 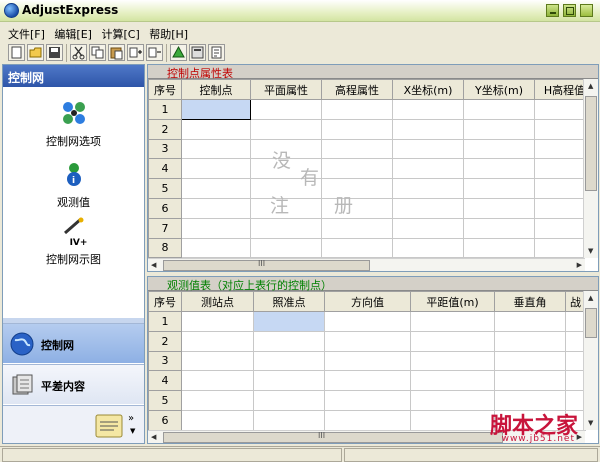 What do you see at coordinates (579, 265) in the screenshot?
I see `scroll-right-icon: ▶` at bounding box center [579, 265].